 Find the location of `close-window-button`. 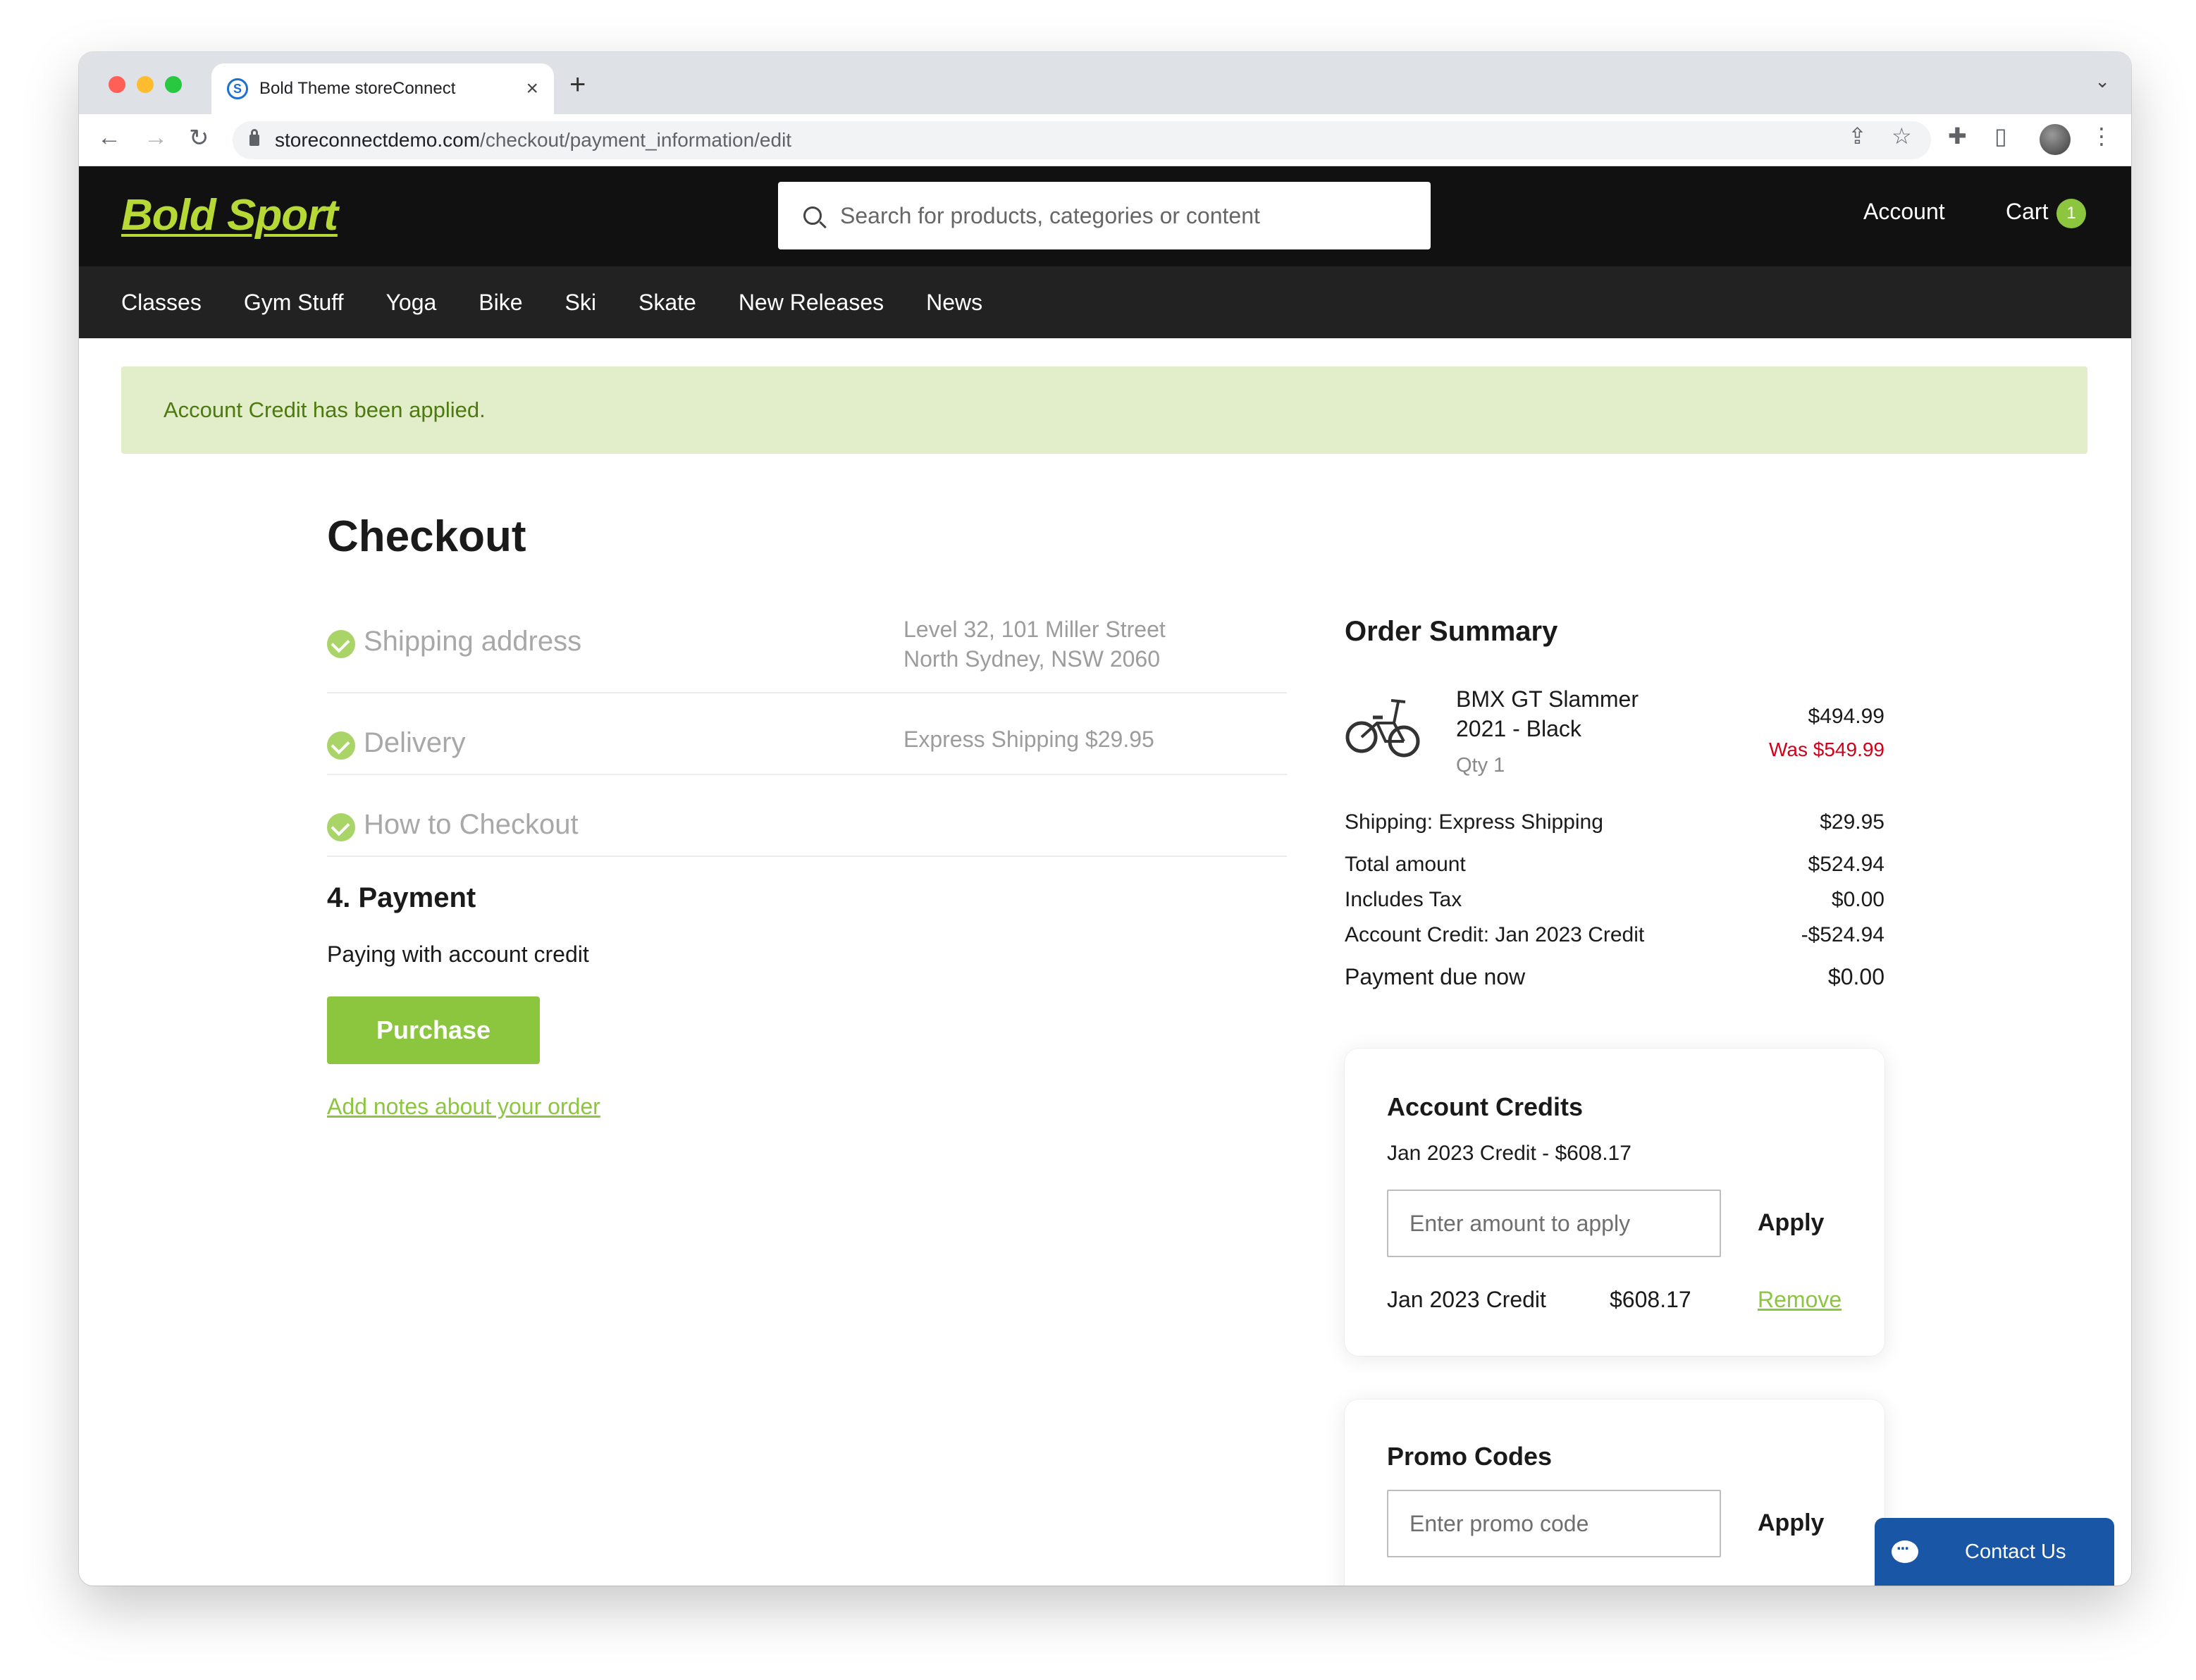

close-window-button is located at coordinates (117, 84).